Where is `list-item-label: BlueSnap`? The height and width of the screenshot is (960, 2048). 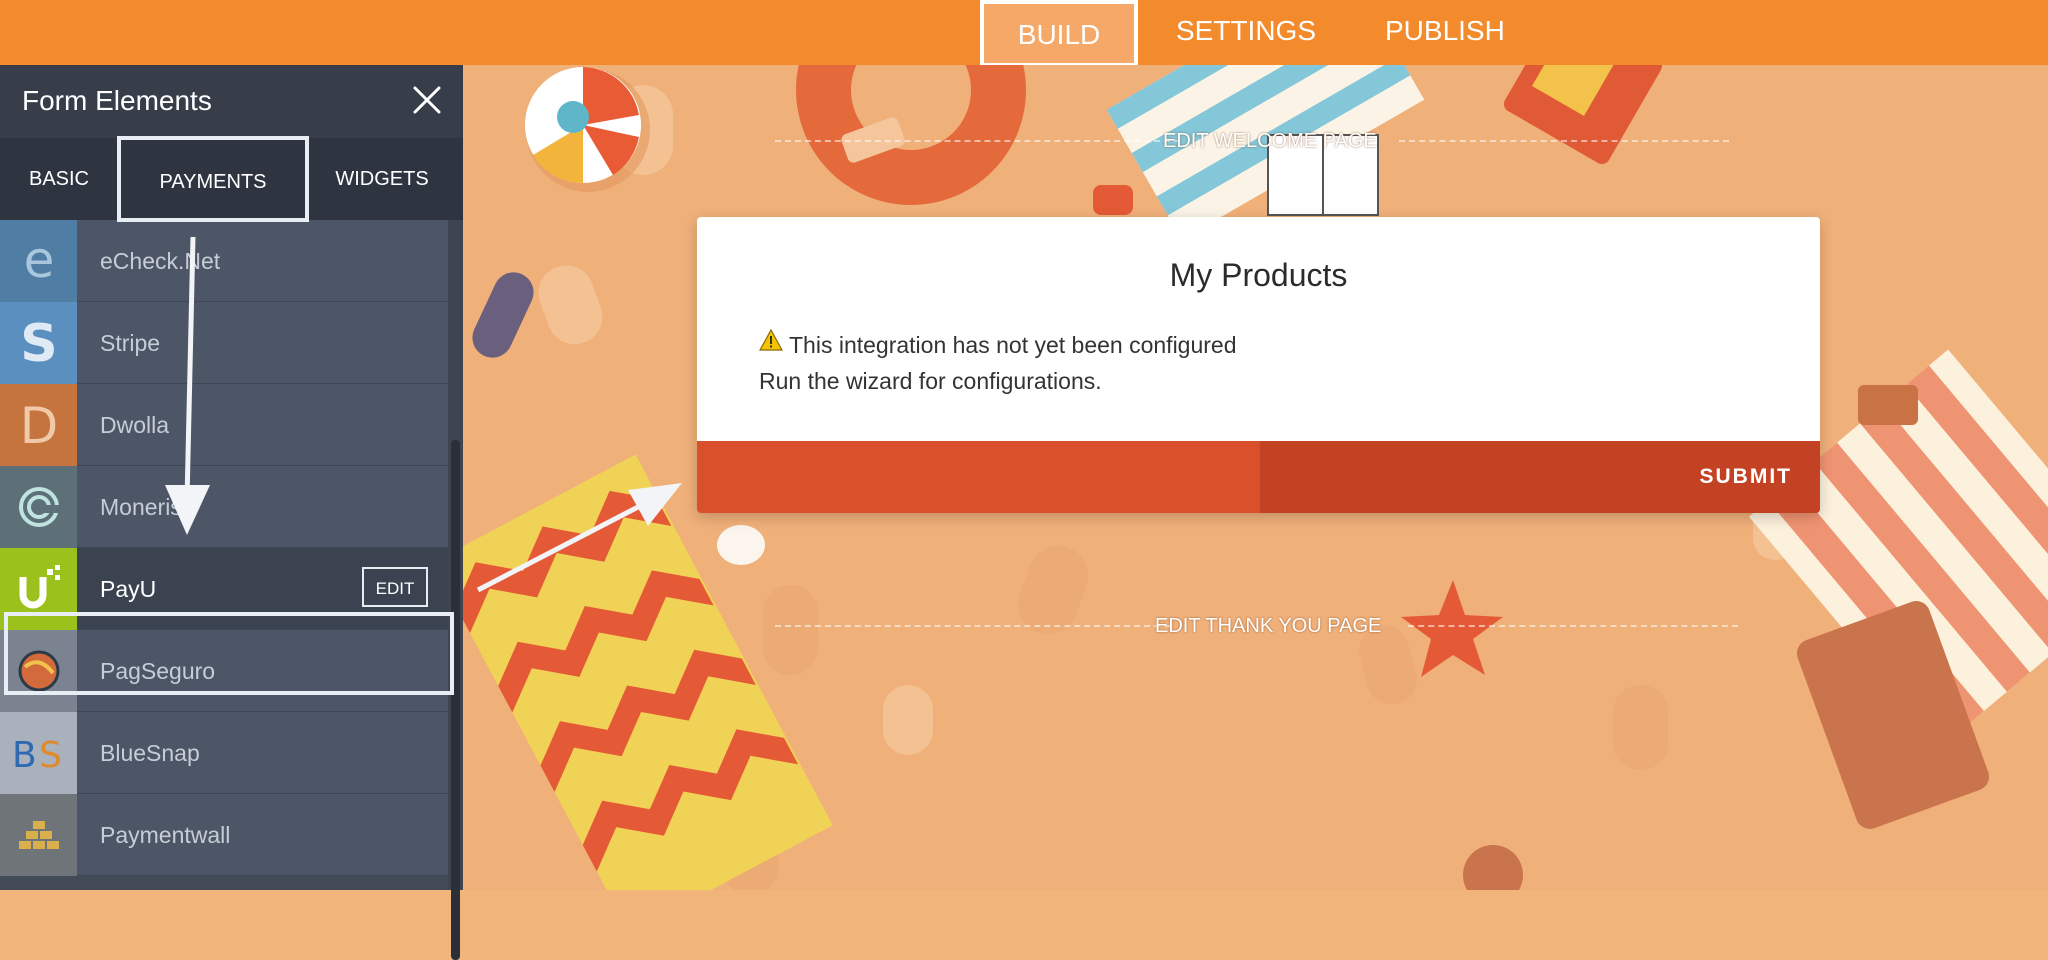 list-item-label: BlueSnap is located at coordinates (150, 753).